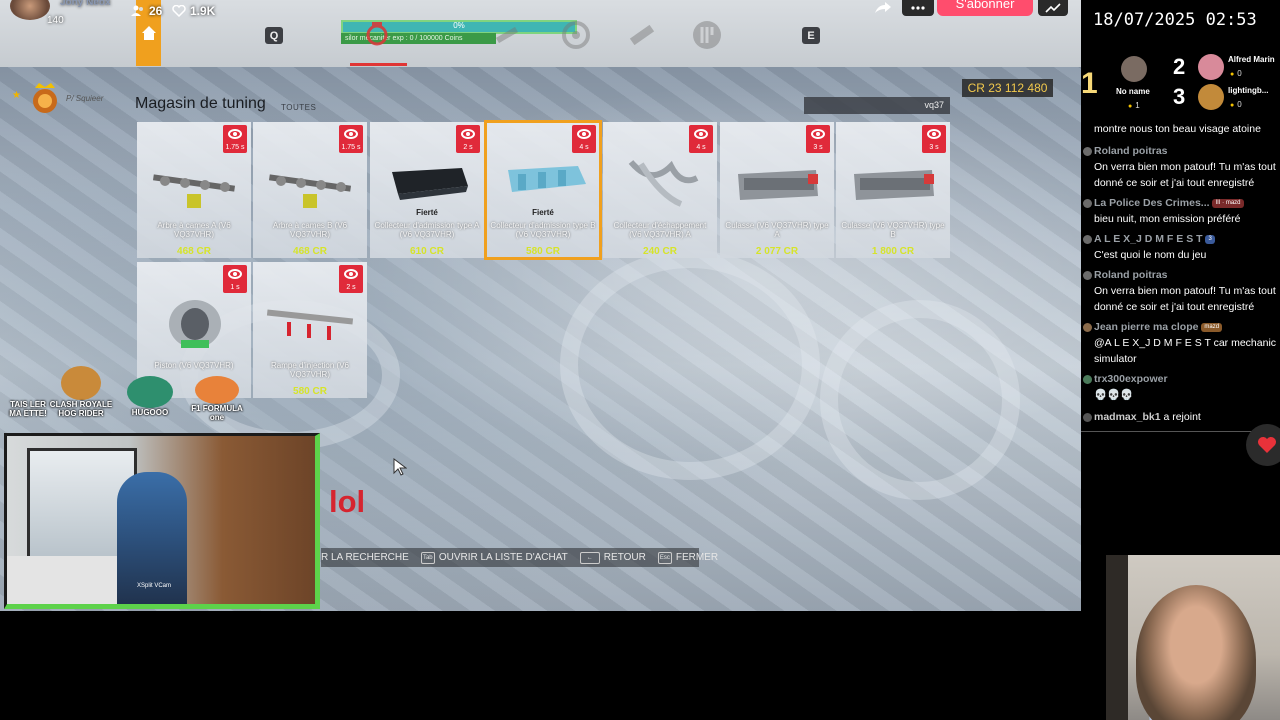 This screenshot has width=1280, height=720. I want to click on brand-logo: Fierté, so click(427, 212).